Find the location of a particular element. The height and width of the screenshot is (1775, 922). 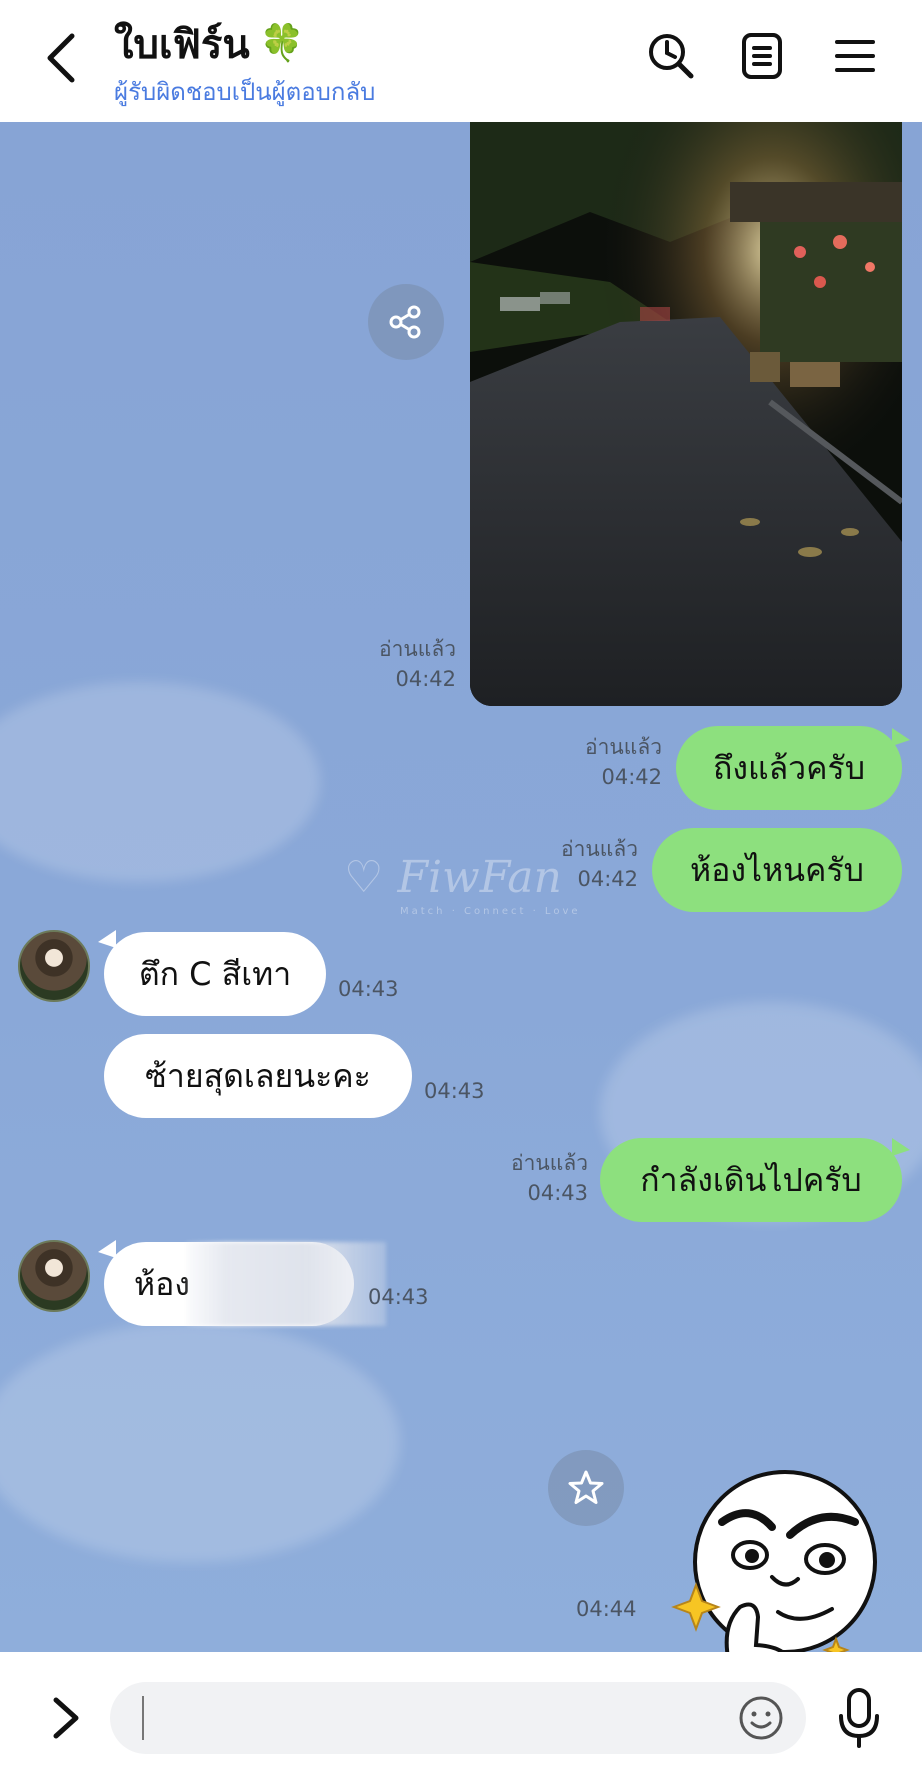

watermark-subtitle: Match · Connect · Love is located at coordinates (490, 911).